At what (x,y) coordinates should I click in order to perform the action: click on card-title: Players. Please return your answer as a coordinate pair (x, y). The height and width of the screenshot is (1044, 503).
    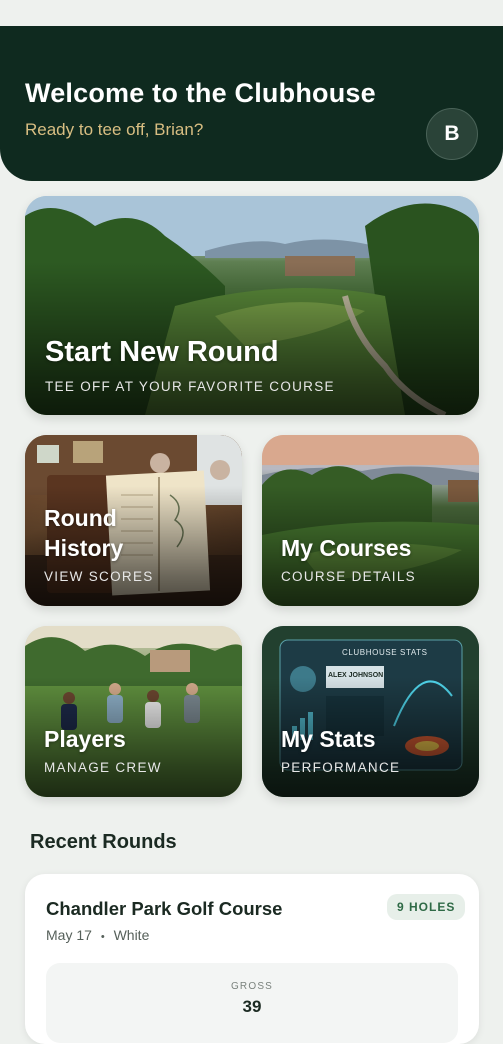
    Looking at the image, I should click on (85, 739).